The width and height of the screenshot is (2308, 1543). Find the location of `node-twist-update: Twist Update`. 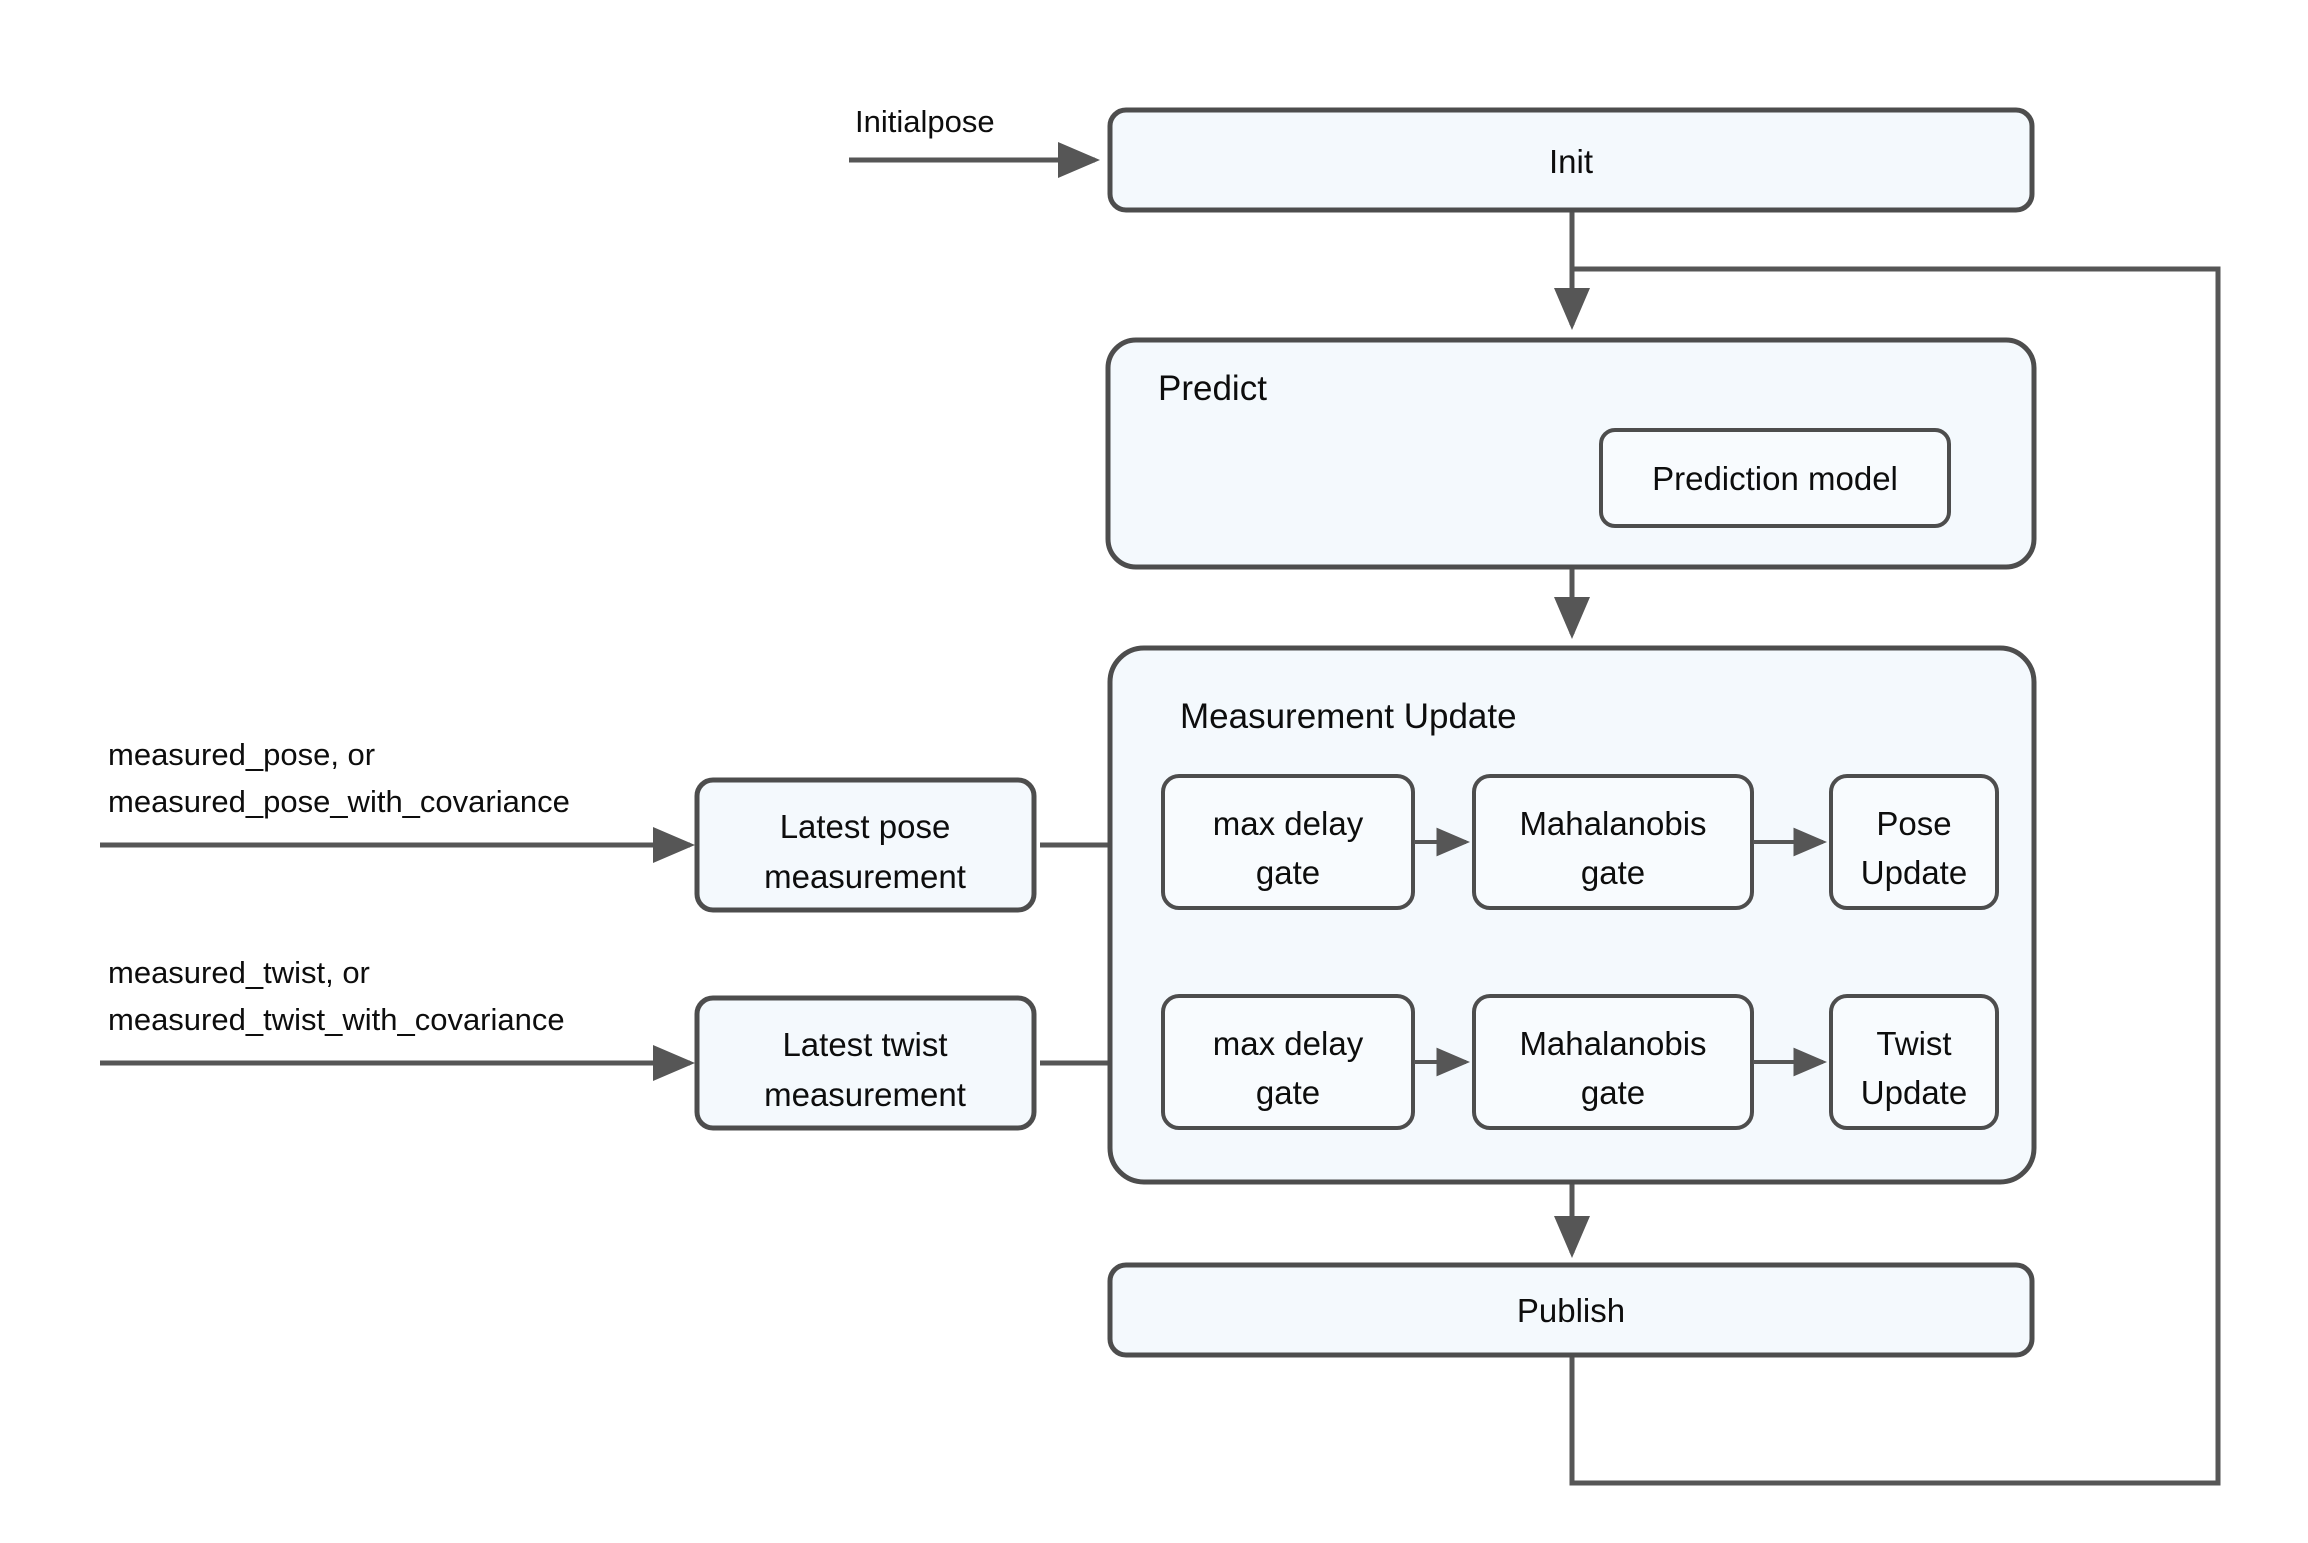

node-twist-update: Twist Update is located at coordinates (1914, 1062).